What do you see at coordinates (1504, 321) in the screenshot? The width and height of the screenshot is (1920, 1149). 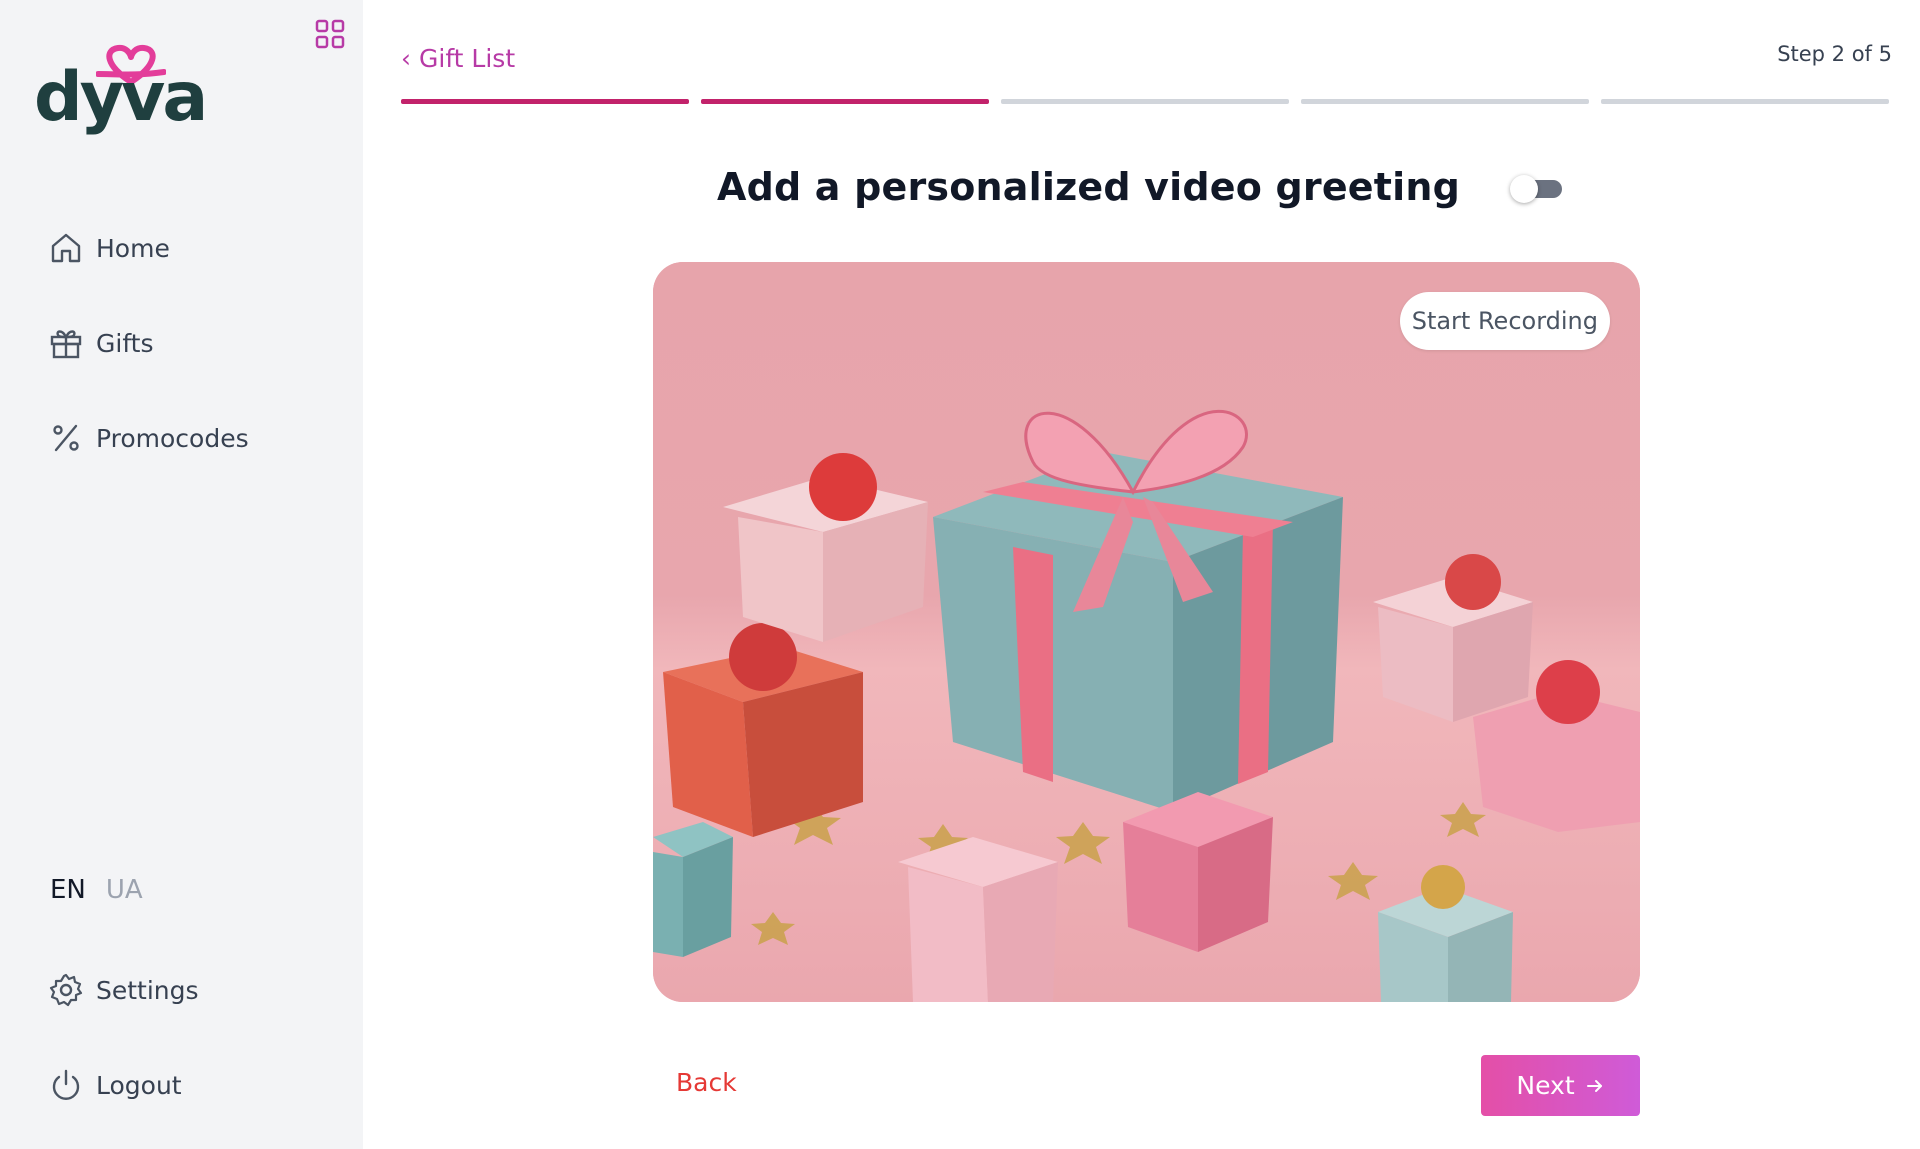 I see `start-recording-button: Start Recording` at bounding box center [1504, 321].